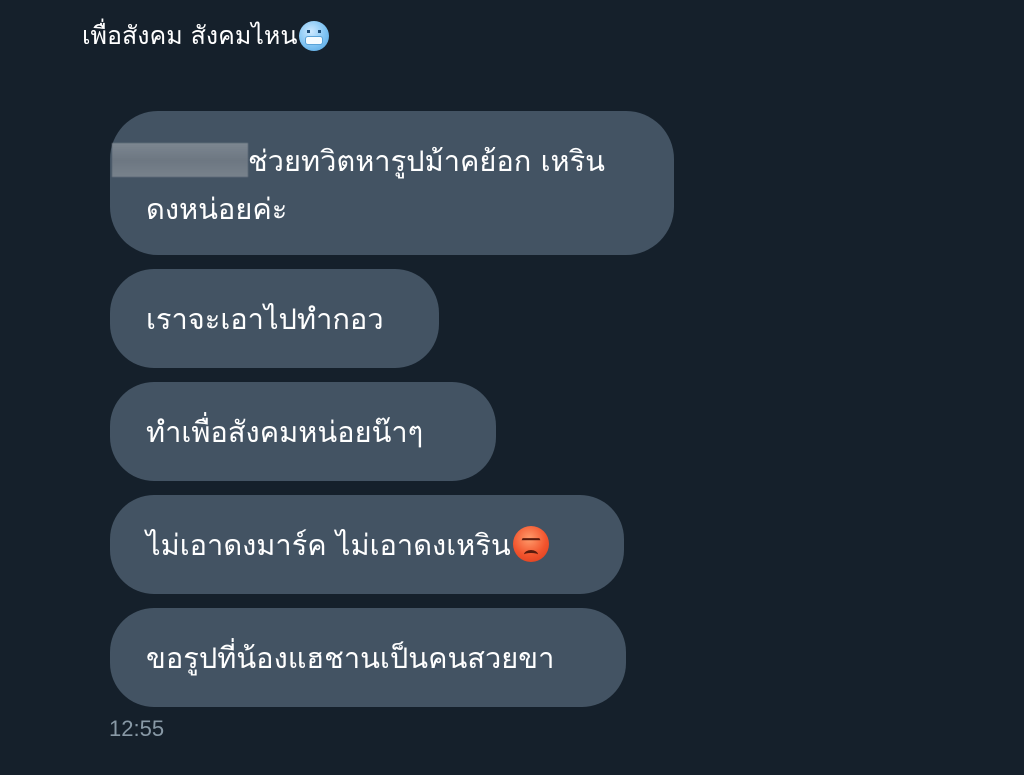 This screenshot has width=1024, height=775. I want to click on message-bubble-2: เราจะเอาไปทำกอว, so click(274, 318).